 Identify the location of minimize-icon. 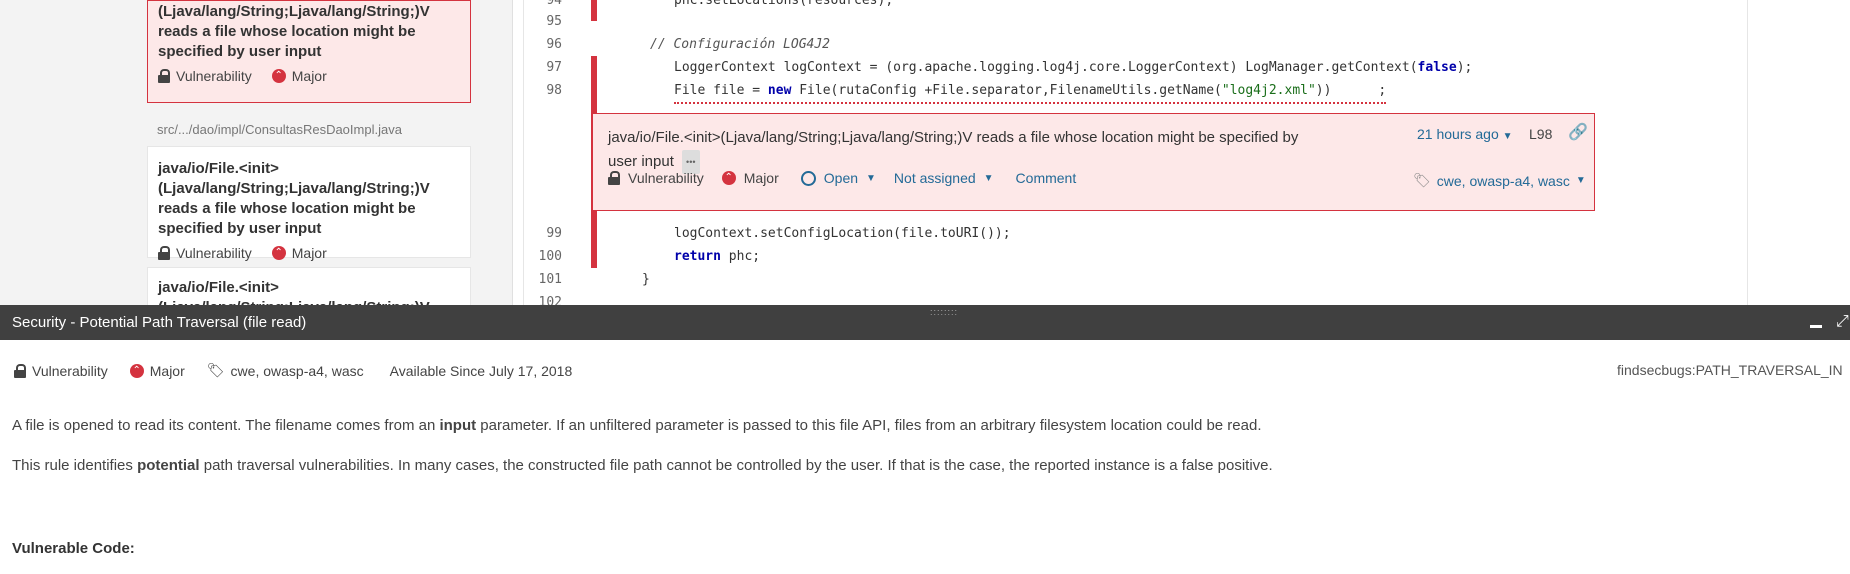
(1816, 326).